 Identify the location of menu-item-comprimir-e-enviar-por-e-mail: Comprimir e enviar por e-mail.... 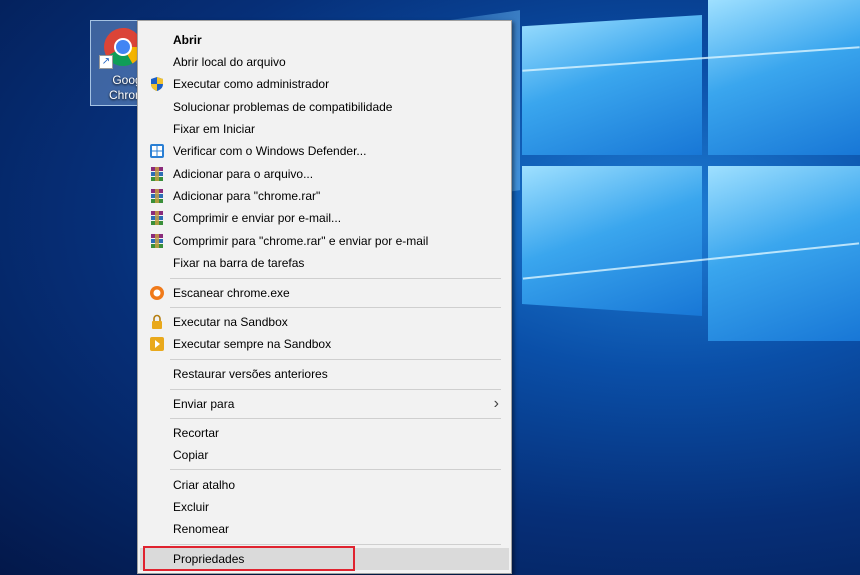
(324, 218).